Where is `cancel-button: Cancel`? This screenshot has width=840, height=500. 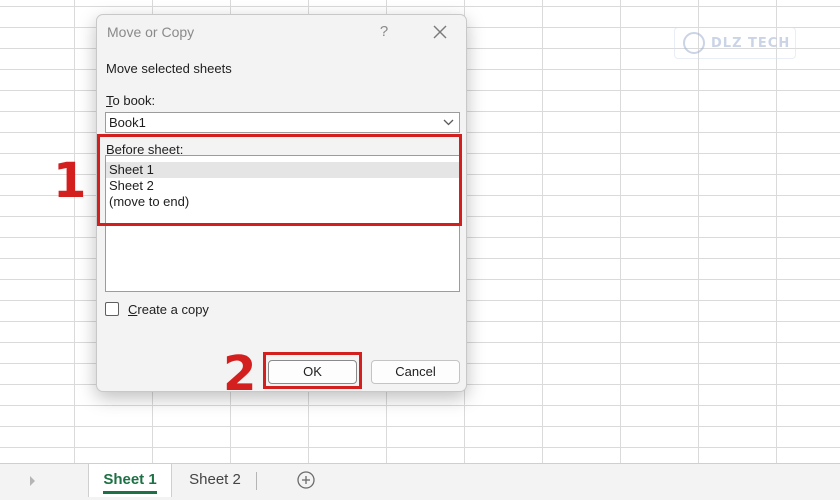
cancel-button: Cancel is located at coordinates (415, 372).